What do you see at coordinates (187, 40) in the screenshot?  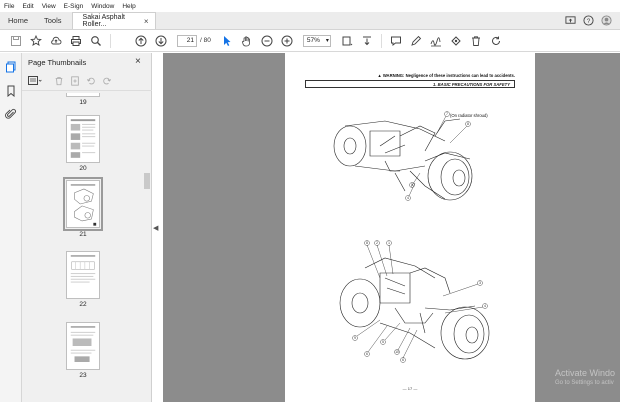 I see `page-number-input: 21` at bounding box center [187, 40].